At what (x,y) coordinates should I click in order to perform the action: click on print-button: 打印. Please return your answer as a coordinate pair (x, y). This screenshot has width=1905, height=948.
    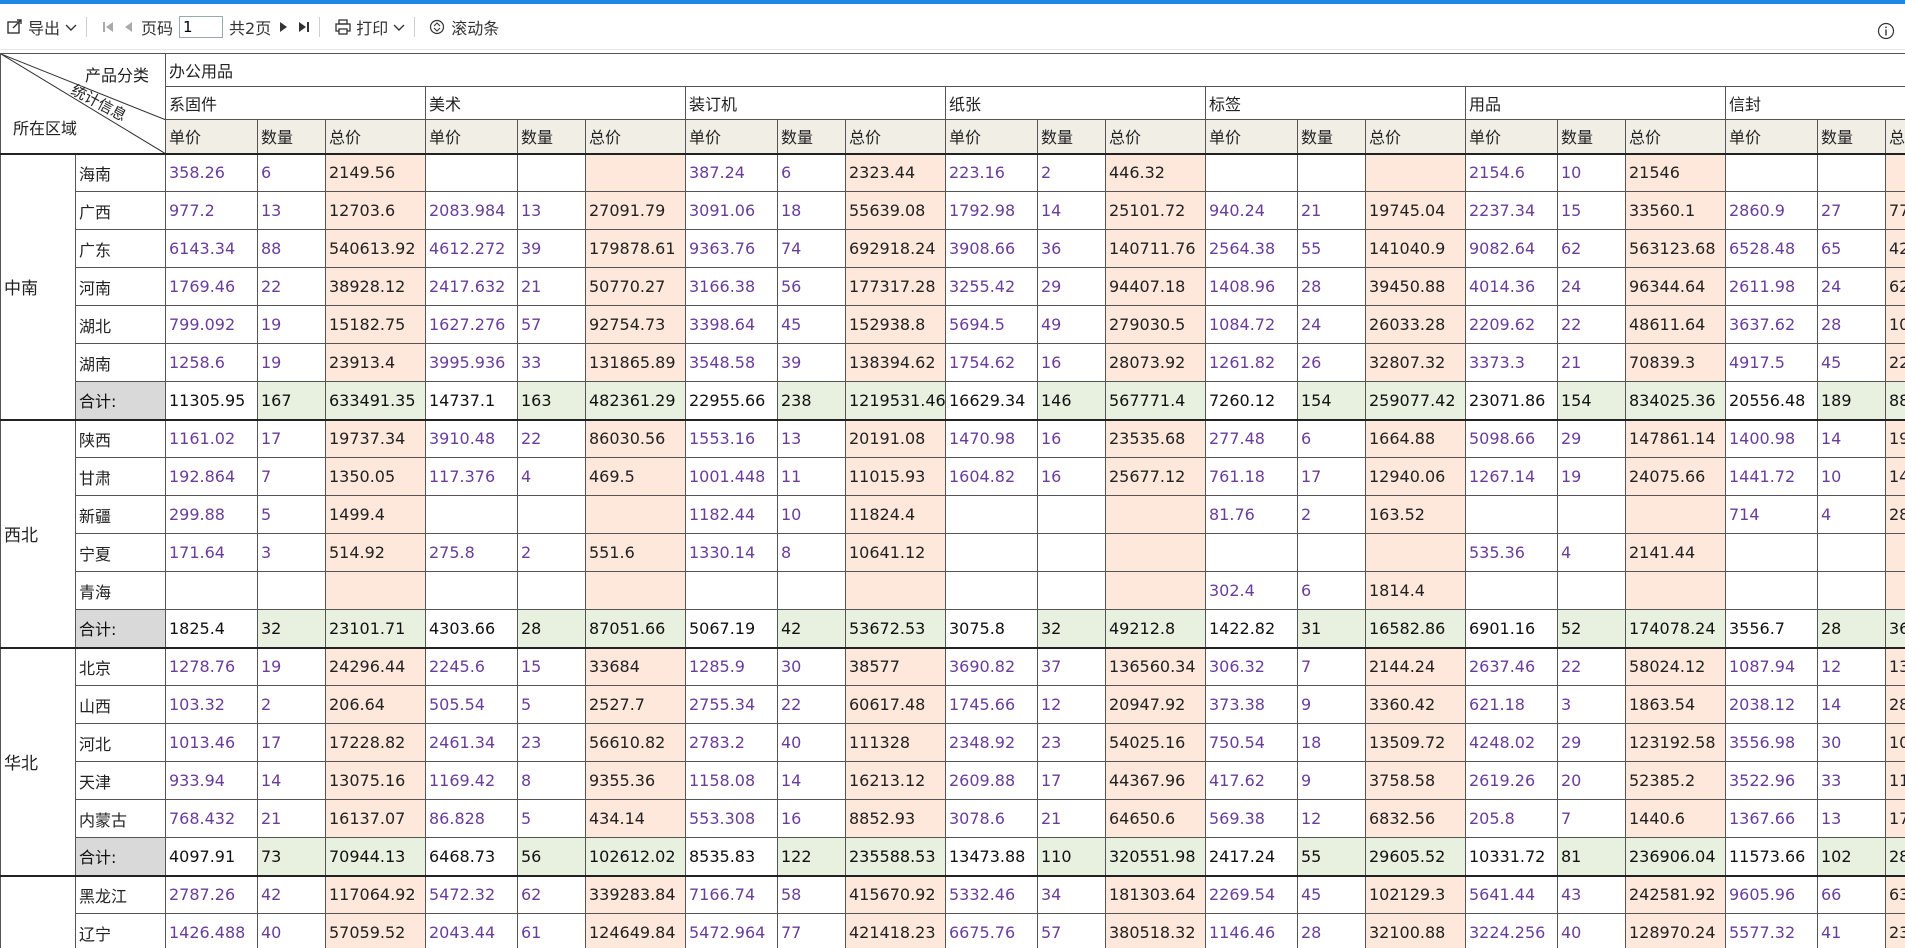
    Looking at the image, I should click on (370, 27).